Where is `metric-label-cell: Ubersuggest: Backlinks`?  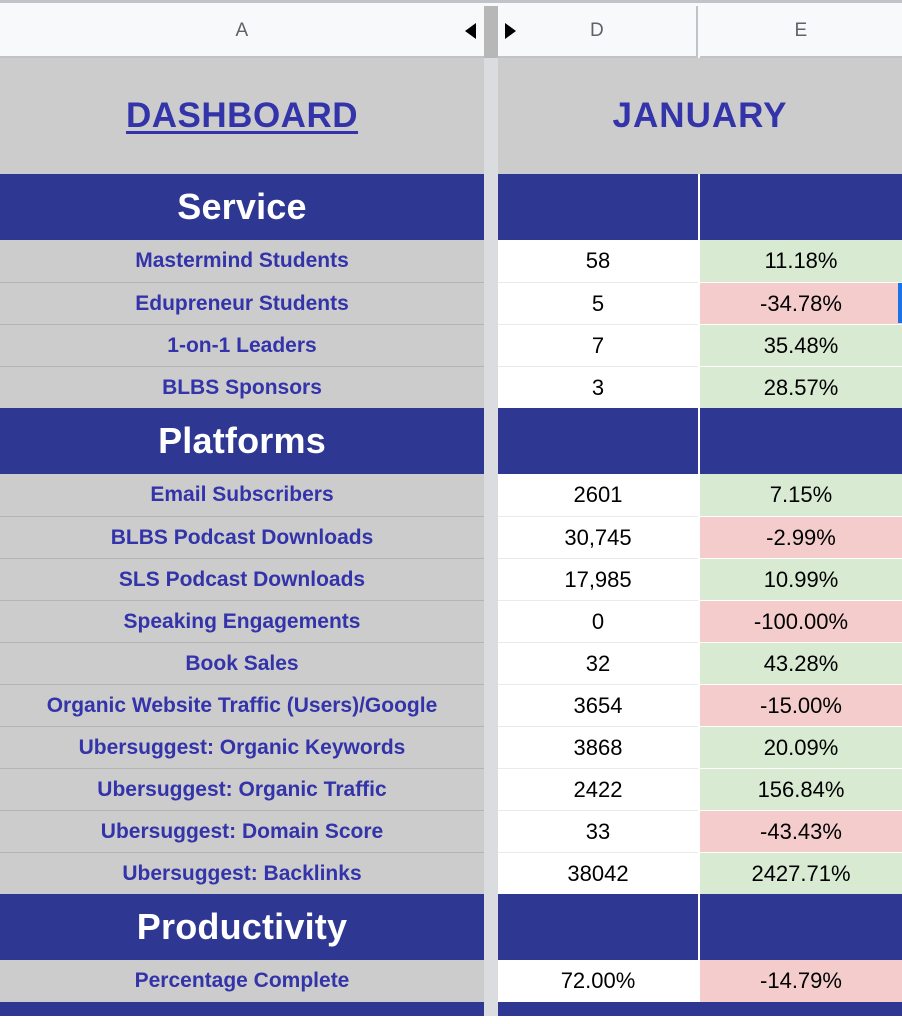 metric-label-cell: Ubersuggest: Backlinks is located at coordinates (242, 873).